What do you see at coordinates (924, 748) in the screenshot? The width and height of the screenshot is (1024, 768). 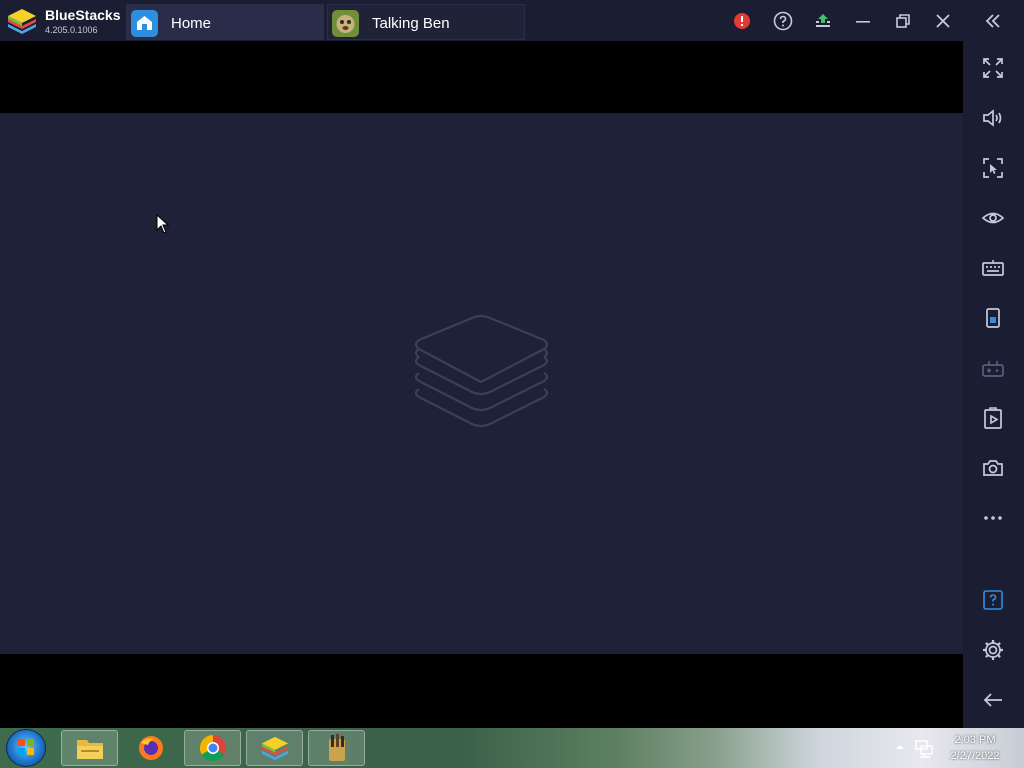 I see `network-icon` at bounding box center [924, 748].